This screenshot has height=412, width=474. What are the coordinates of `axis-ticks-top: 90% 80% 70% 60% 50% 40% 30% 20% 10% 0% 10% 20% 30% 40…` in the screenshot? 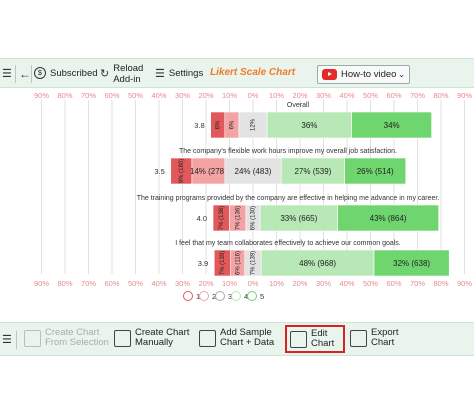 It's located at (253, 95).